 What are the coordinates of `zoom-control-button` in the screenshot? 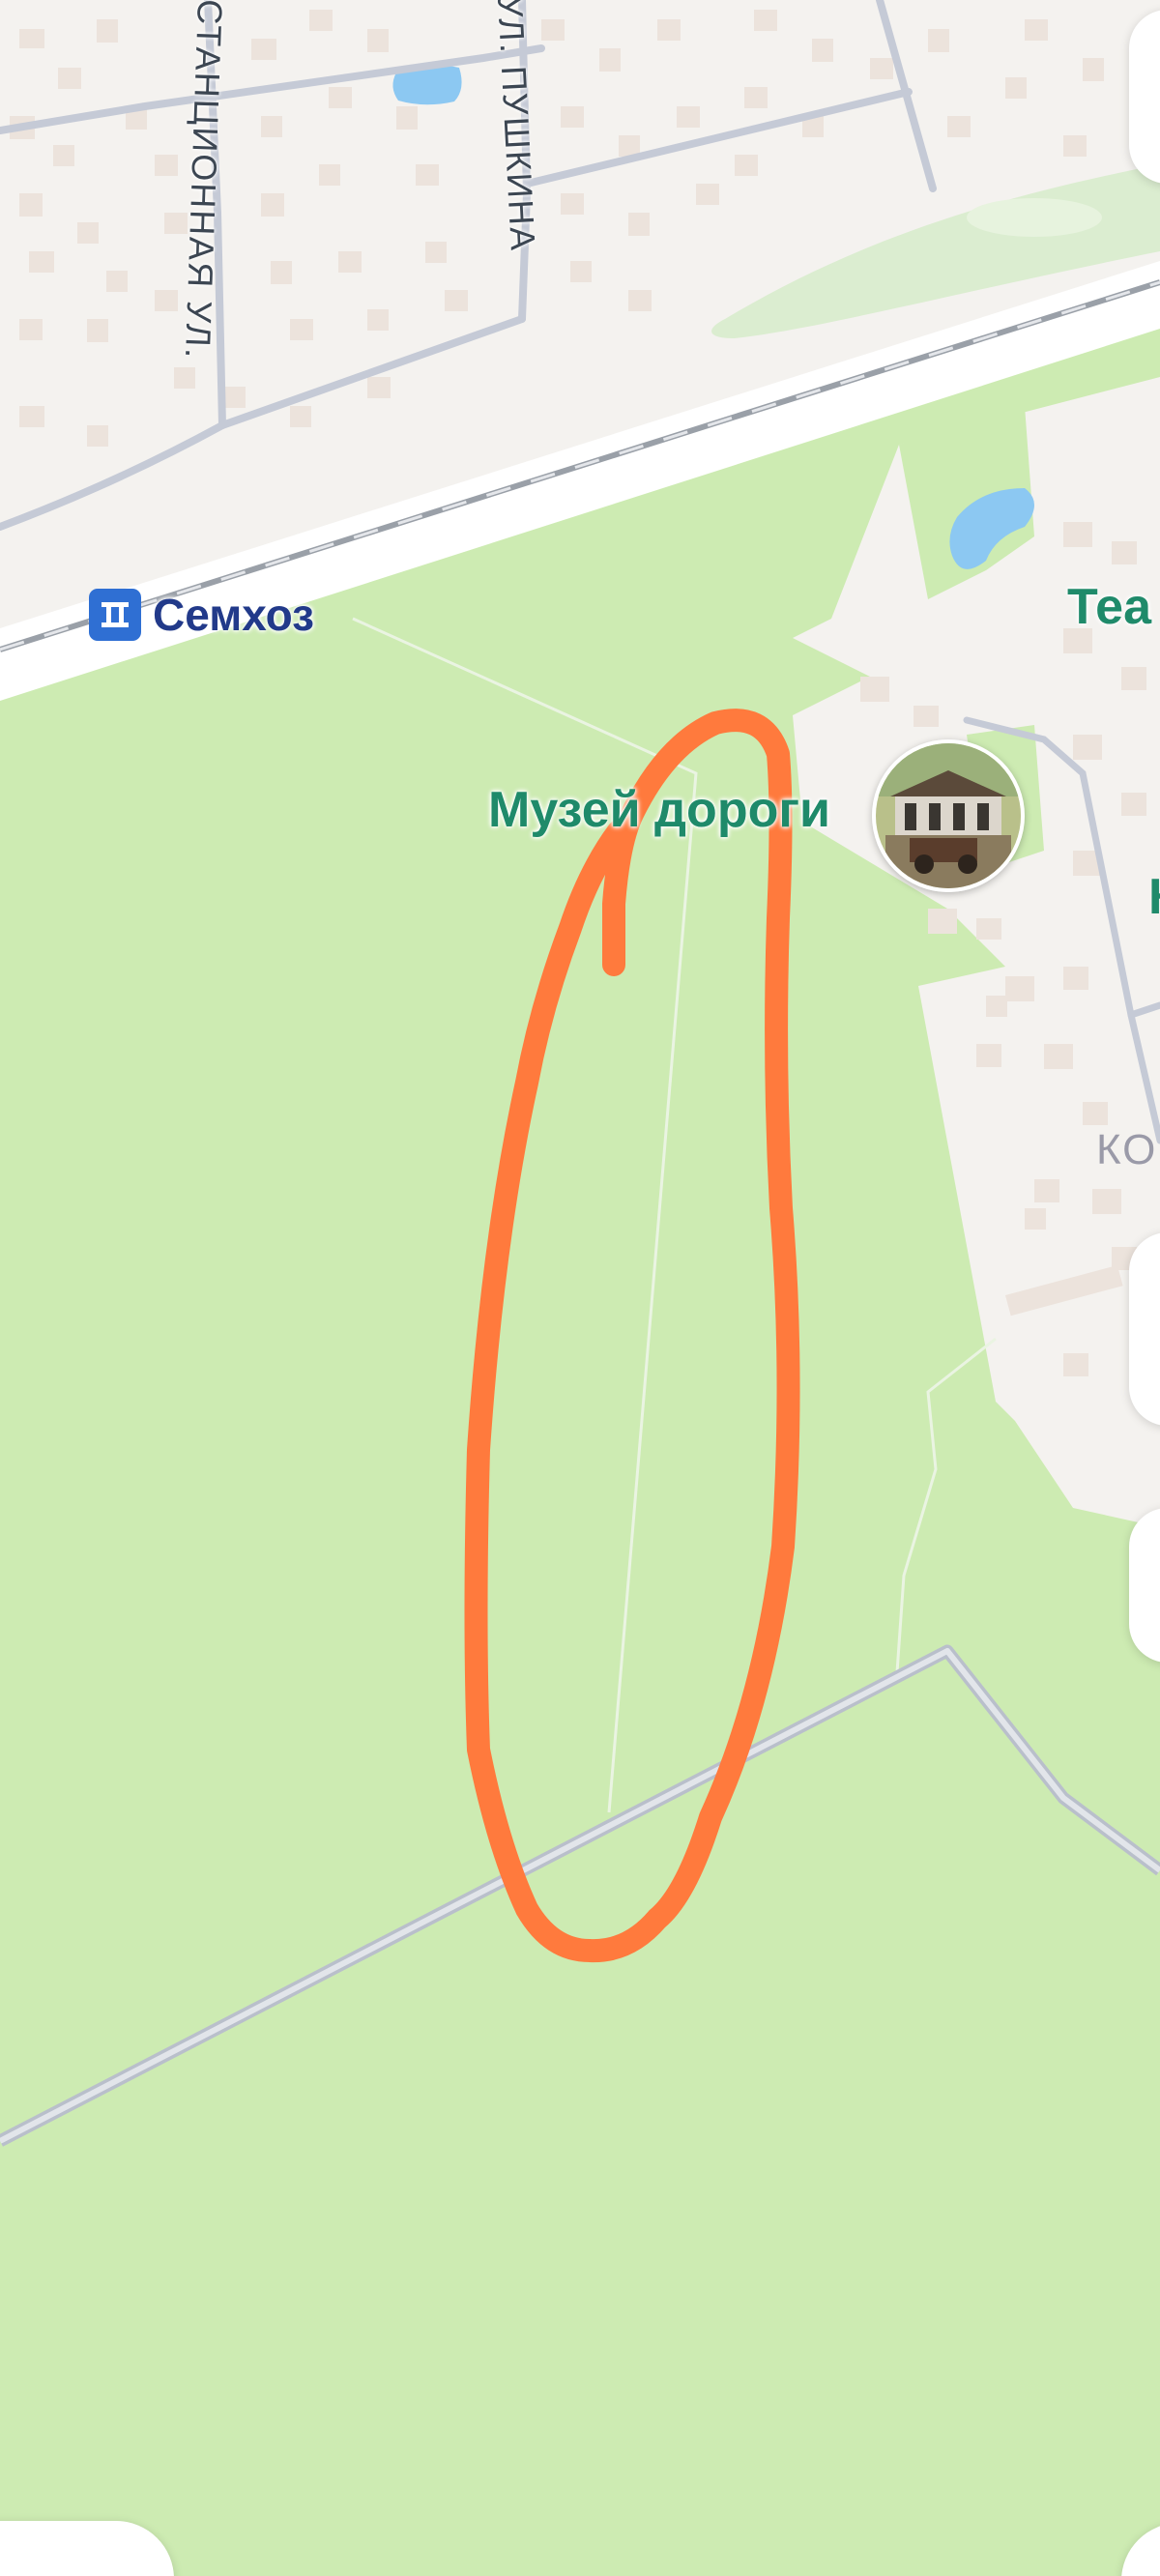 It's located at (1144, 1329).